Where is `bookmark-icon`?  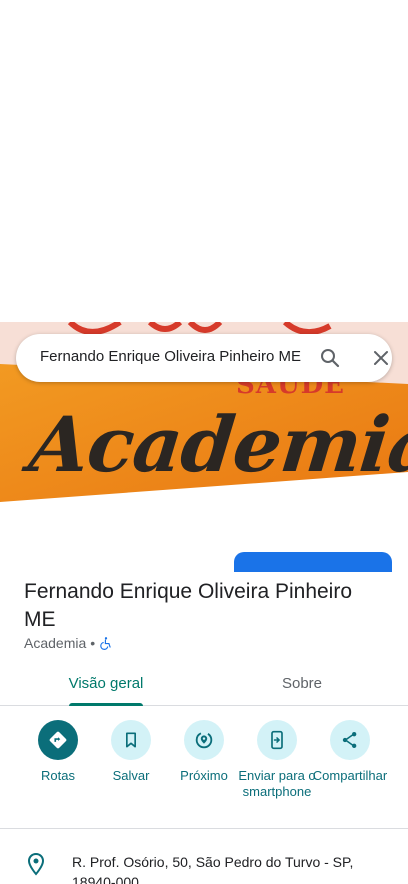
bookmark-icon is located at coordinates (131, 740).